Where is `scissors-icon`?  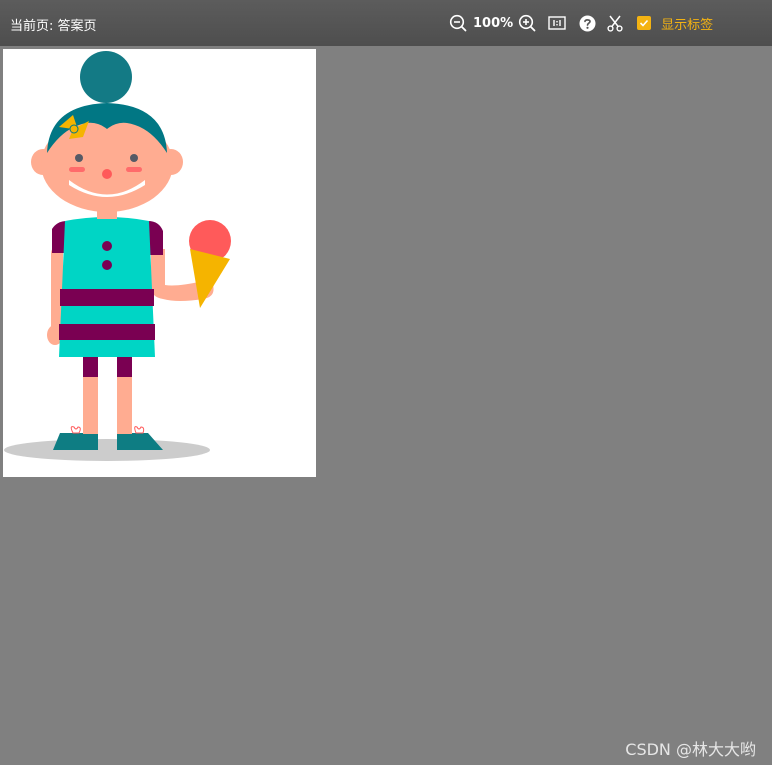
scissors-icon is located at coordinates (615, 23).